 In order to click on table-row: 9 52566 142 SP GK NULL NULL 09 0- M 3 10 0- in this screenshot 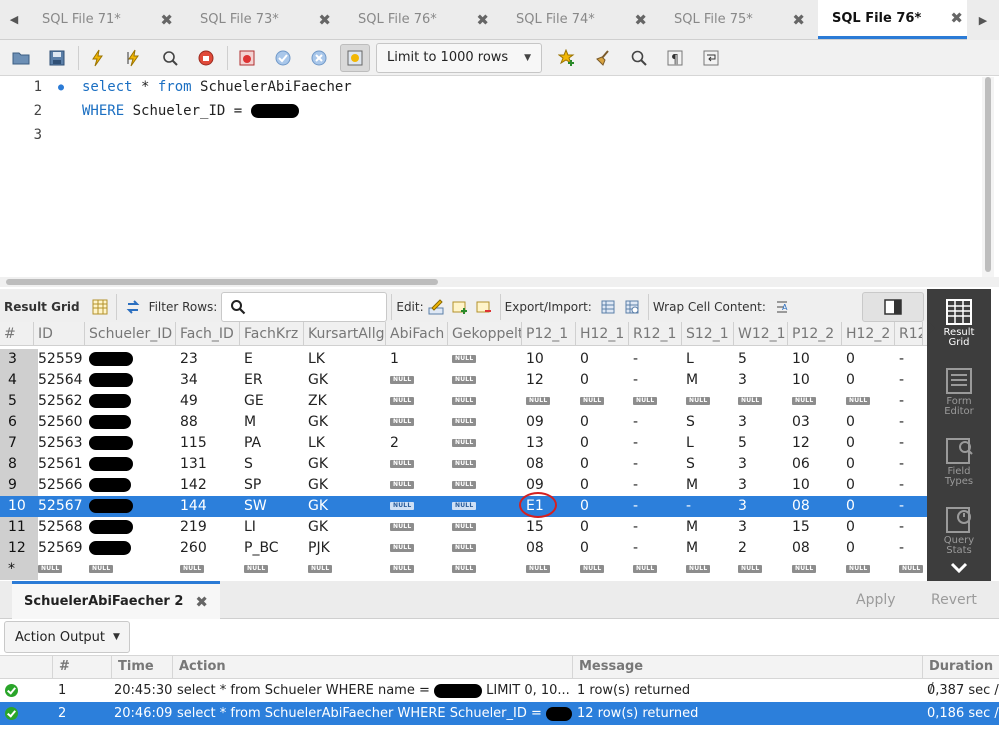, I will do `click(463, 485)`.